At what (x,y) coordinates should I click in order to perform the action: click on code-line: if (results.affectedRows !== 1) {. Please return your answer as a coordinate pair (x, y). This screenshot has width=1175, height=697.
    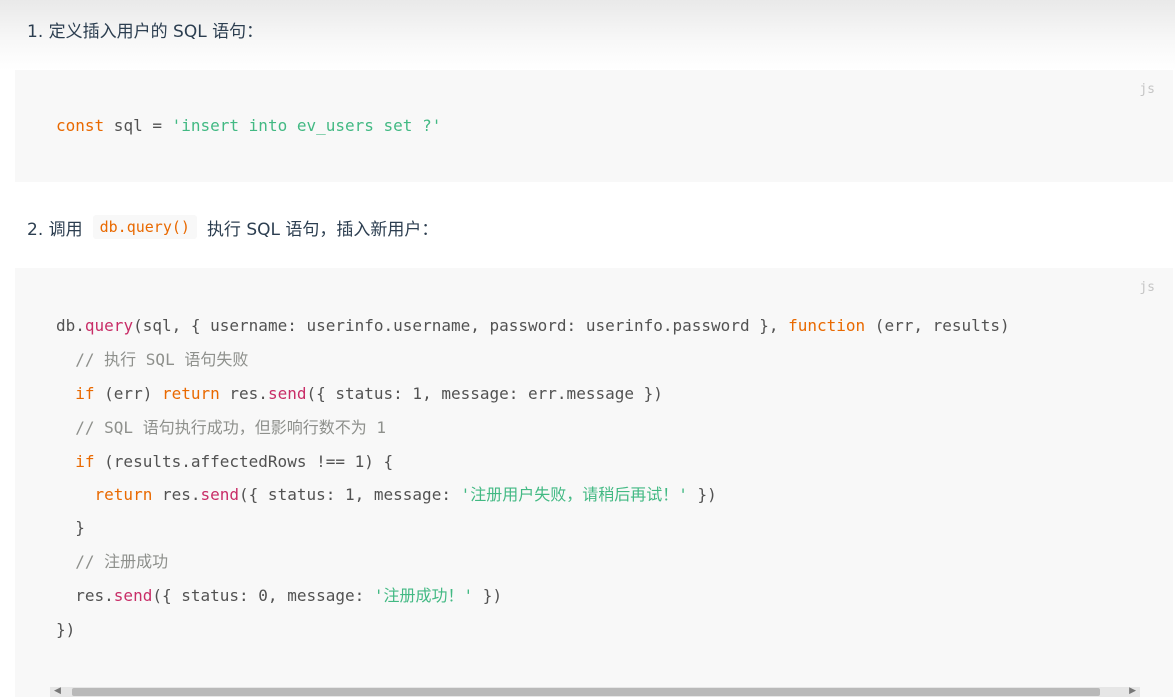
    Looking at the image, I should click on (224, 462).